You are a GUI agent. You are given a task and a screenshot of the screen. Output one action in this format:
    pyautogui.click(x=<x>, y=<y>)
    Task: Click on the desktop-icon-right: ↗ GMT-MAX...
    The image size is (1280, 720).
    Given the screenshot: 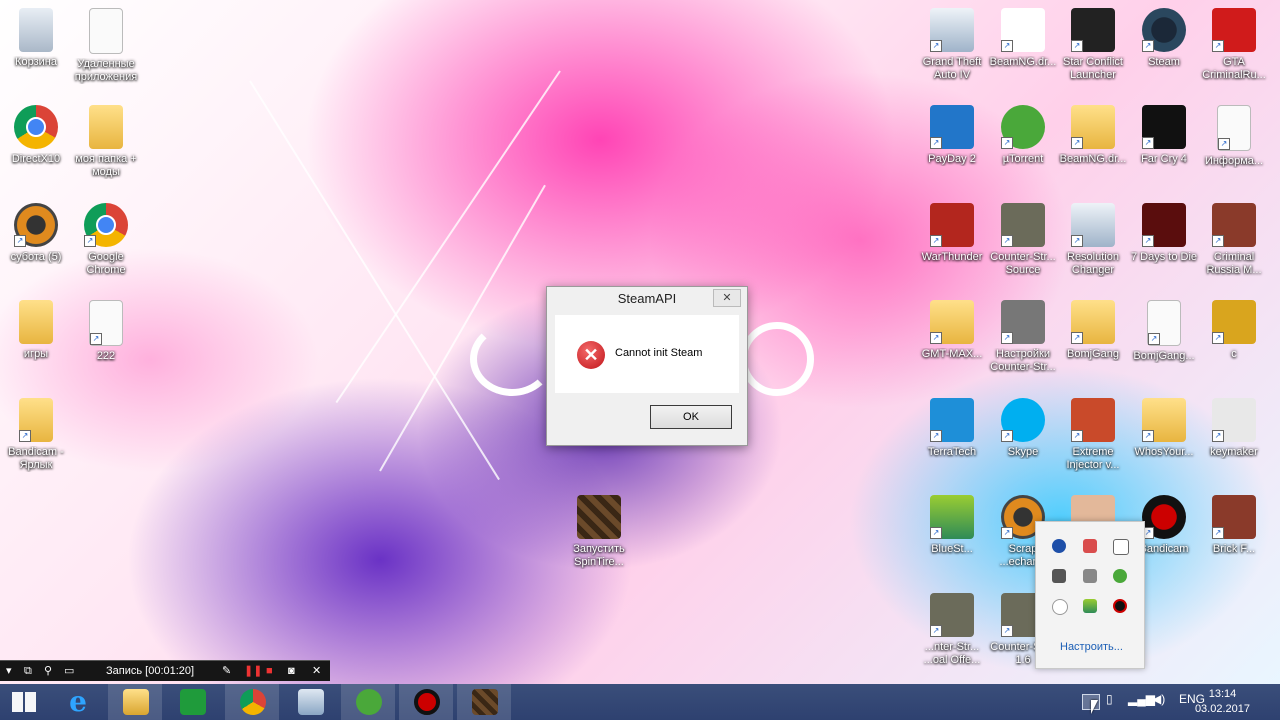 What is the action you would take?
    pyautogui.click(x=952, y=330)
    